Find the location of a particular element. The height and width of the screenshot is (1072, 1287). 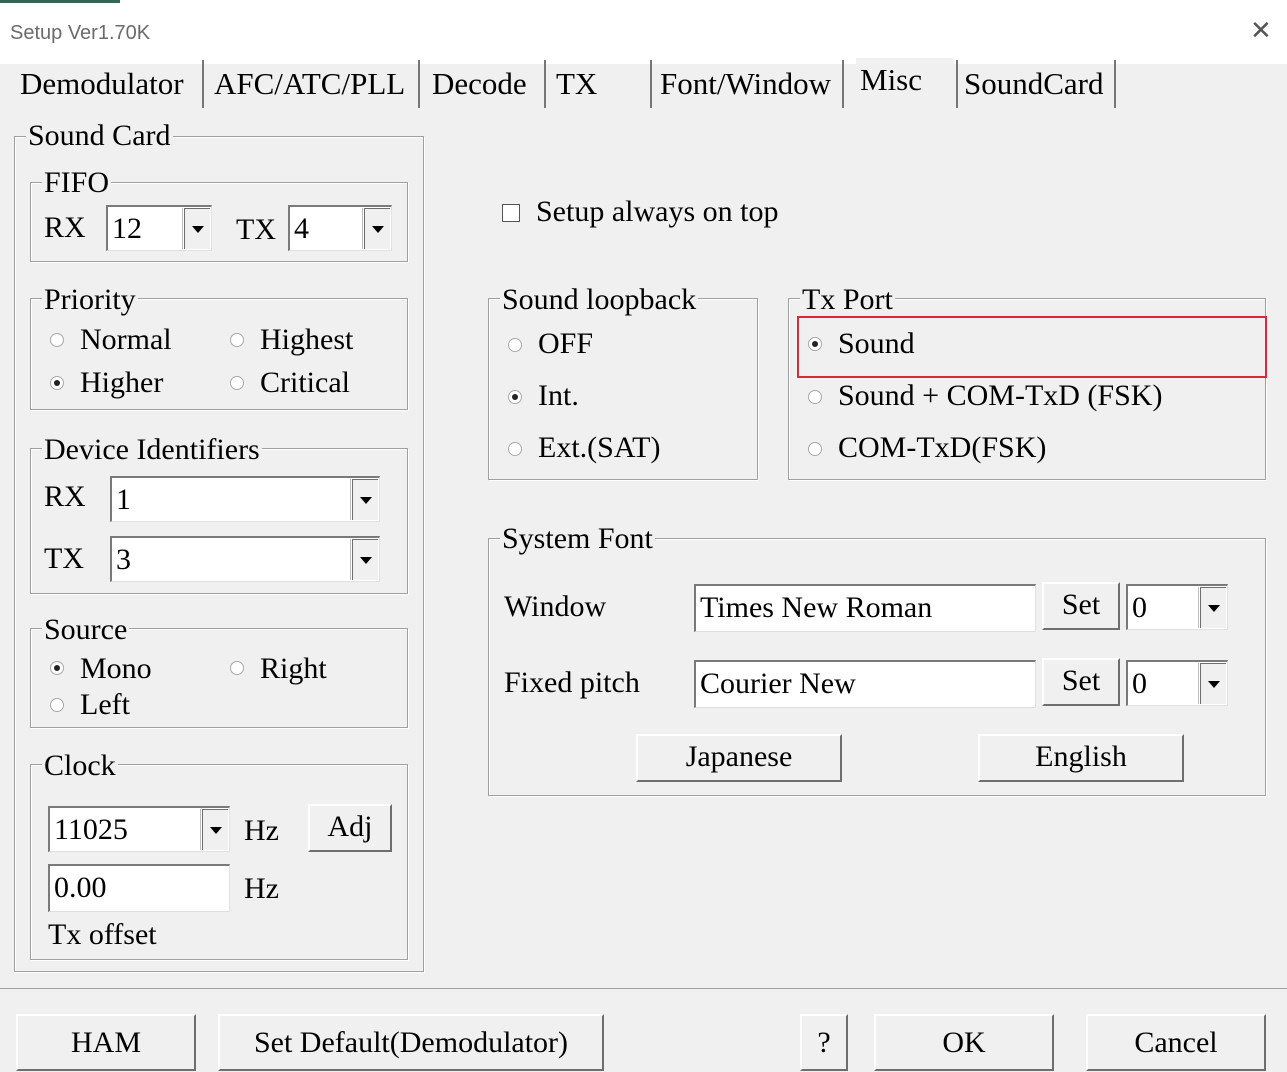

always-on-top-checkbox is located at coordinates (511, 213).